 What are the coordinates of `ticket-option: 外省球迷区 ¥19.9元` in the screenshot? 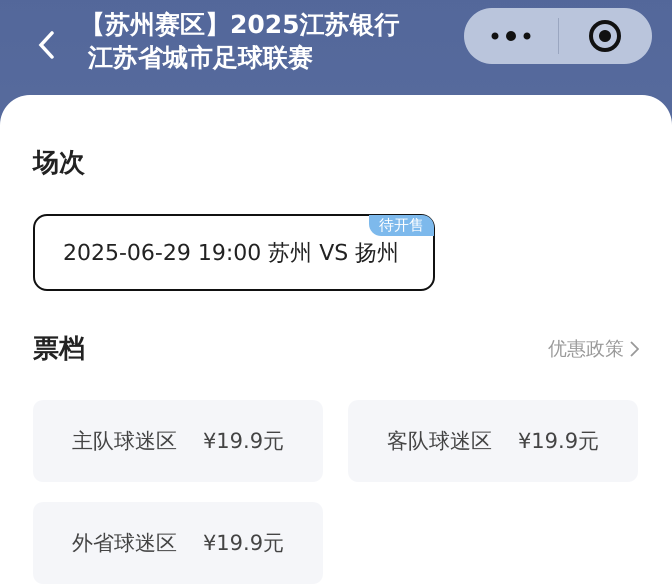 It's located at (178, 543).